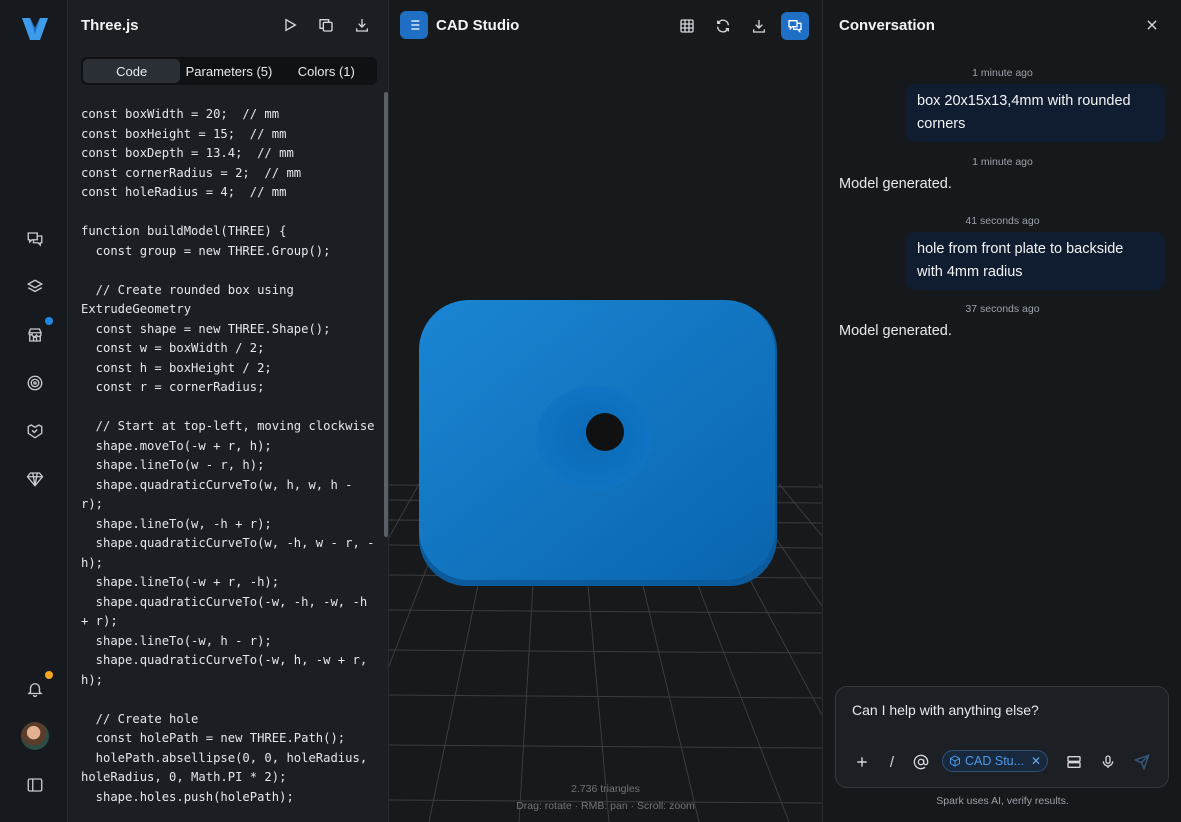 The width and height of the screenshot is (1181, 822). What do you see at coordinates (184, 231) in the screenshot?
I see `code-line: function buildModel(THREE) {` at bounding box center [184, 231].